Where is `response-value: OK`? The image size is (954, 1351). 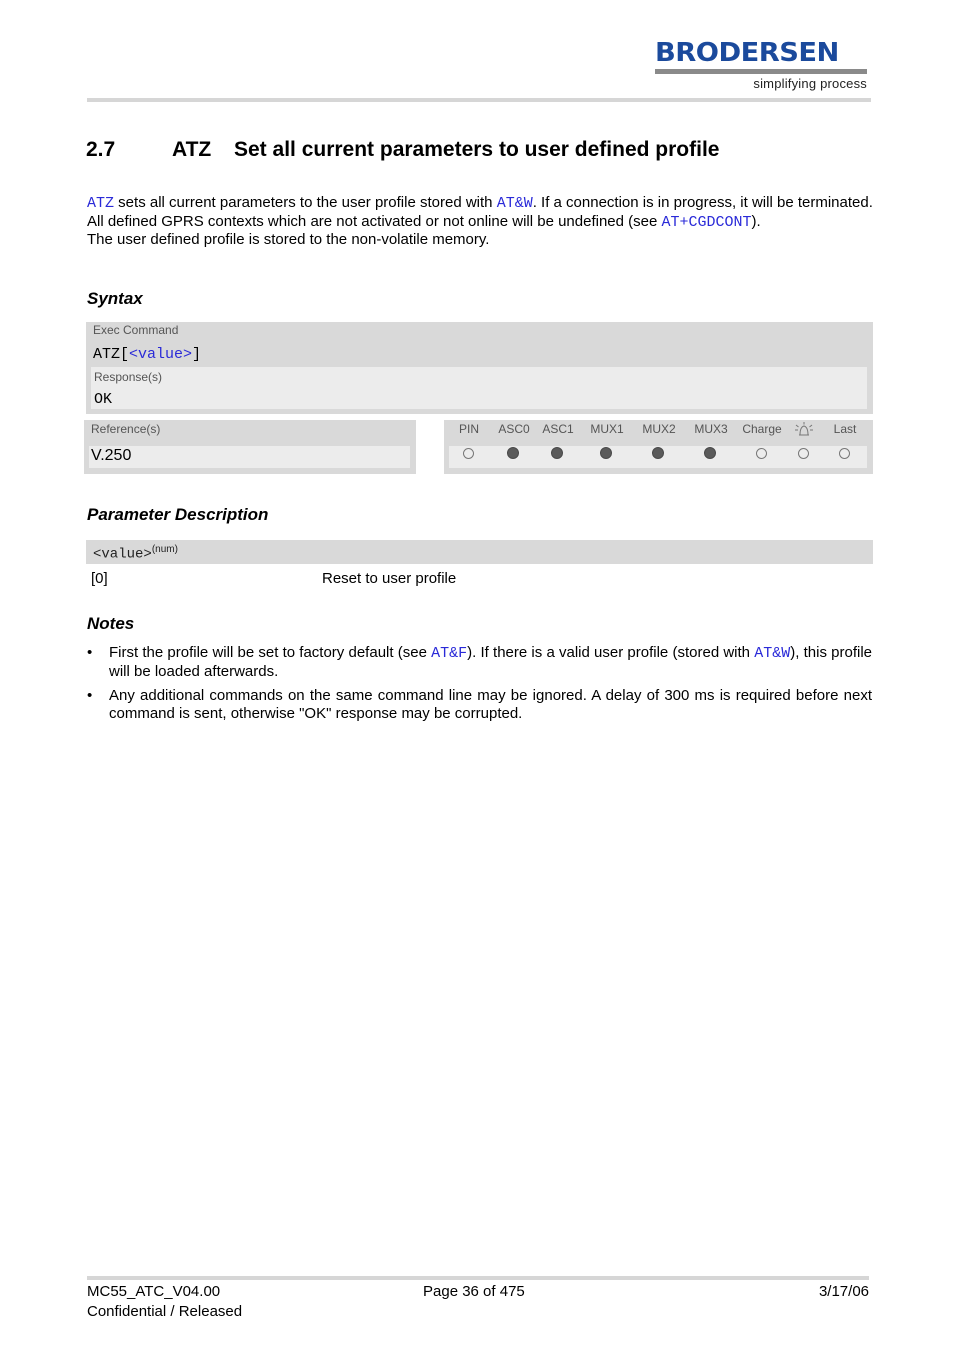
response-value: OK is located at coordinates (103, 399).